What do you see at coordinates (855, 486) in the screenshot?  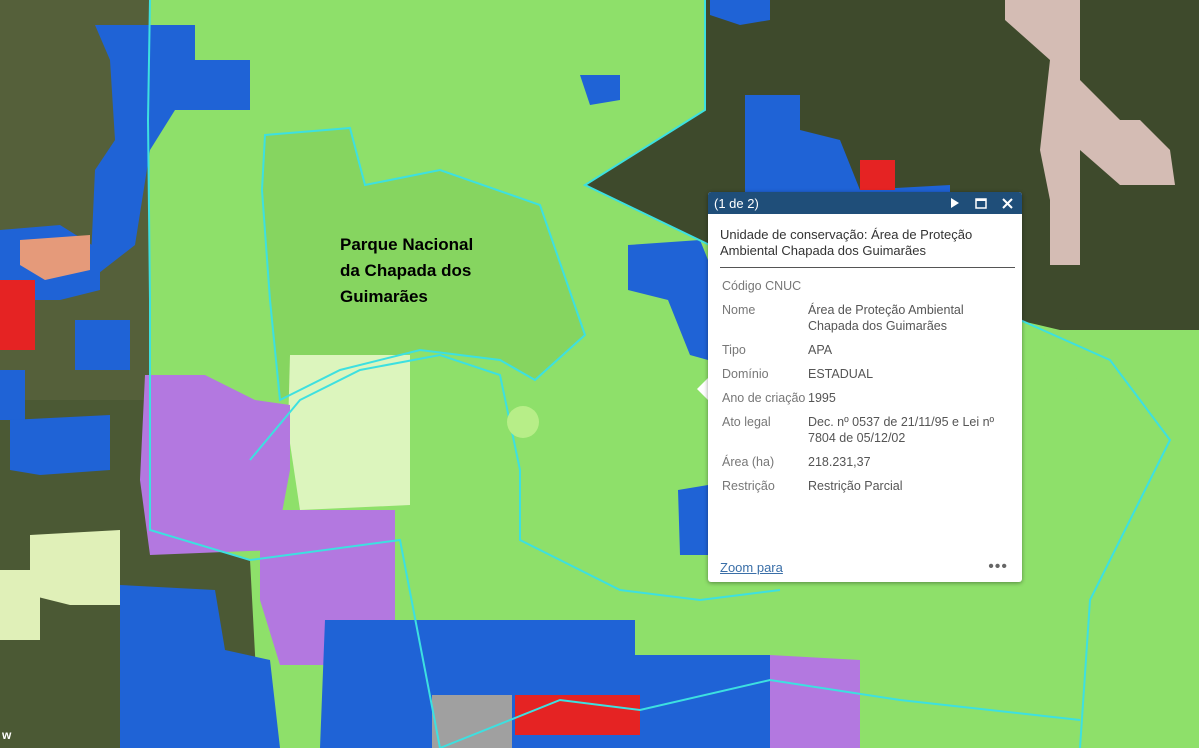 I see `attribute-value: Restrição Parcial` at bounding box center [855, 486].